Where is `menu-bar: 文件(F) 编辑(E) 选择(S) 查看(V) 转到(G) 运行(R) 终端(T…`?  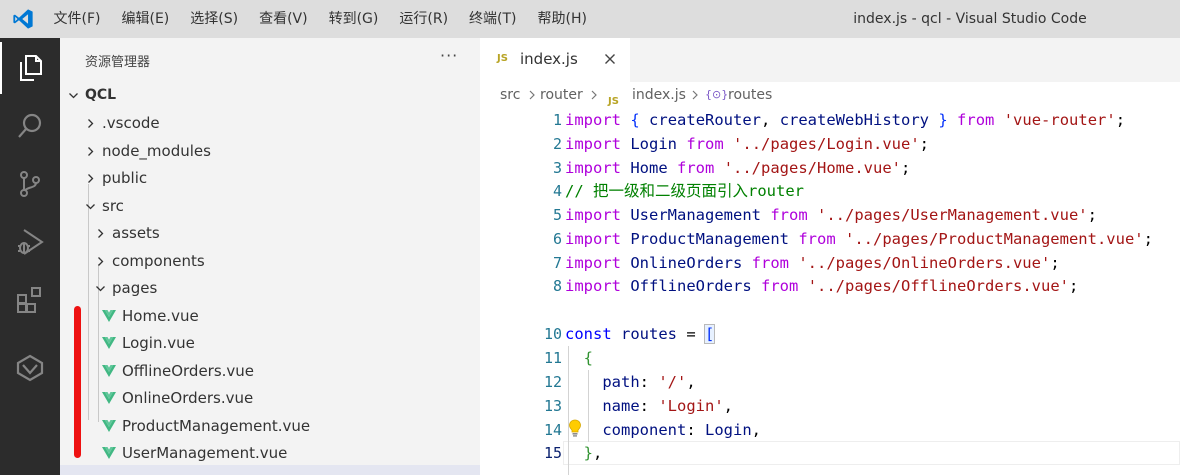 menu-bar: 文件(F) 编辑(E) 选择(S) 查看(V) 转到(G) 运行(R) 终端(T… is located at coordinates (320, 19).